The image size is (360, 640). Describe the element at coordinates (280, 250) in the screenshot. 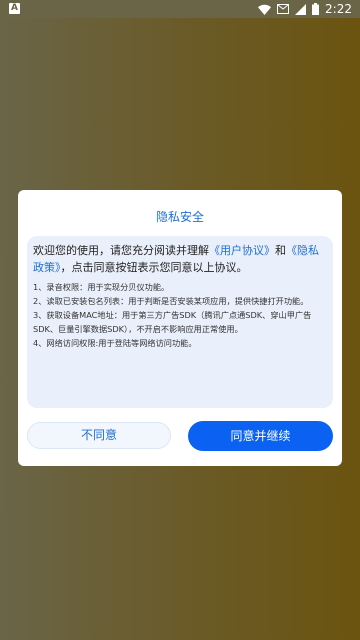

I see `intro-and: 和` at that location.